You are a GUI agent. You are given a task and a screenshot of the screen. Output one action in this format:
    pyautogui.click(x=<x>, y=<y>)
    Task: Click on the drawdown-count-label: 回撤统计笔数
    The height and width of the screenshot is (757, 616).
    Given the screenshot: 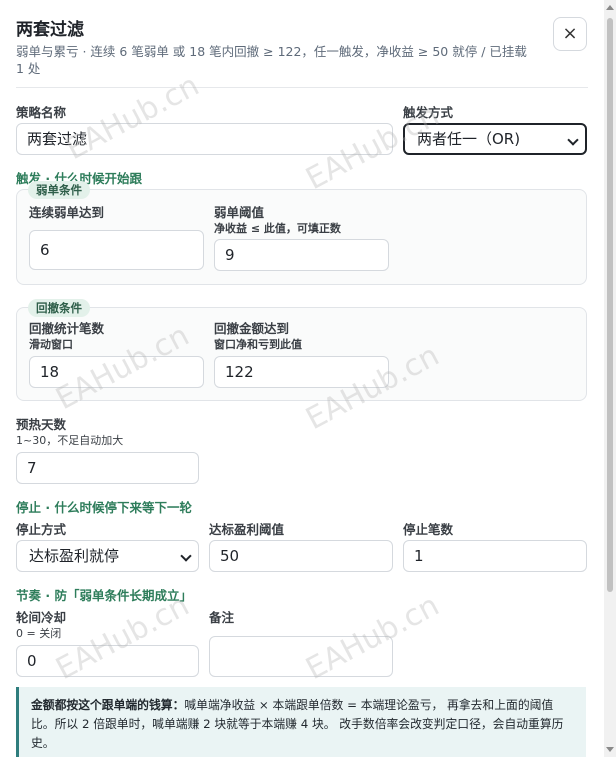 What is the action you would take?
    pyautogui.click(x=67, y=328)
    